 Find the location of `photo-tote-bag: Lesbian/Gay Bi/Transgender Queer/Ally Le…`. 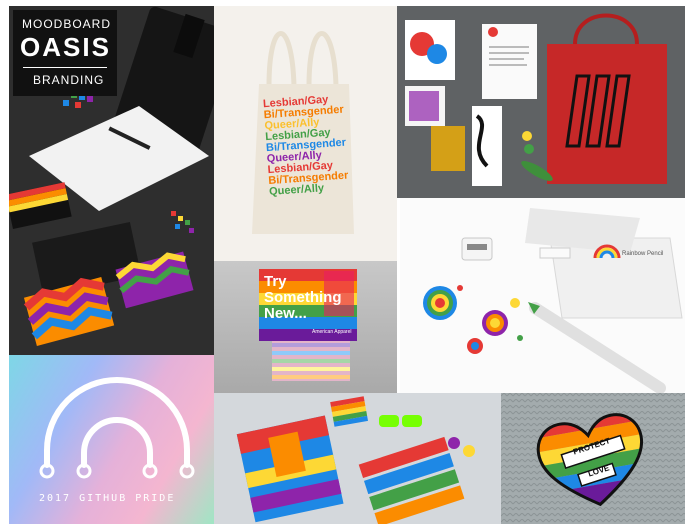

photo-tote-bag: Lesbian/Gay Bi/Transgender Queer/Ally Le… is located at coordinates (305, 133).